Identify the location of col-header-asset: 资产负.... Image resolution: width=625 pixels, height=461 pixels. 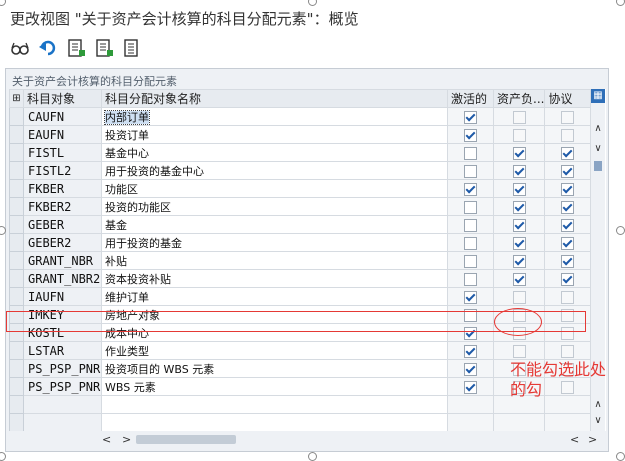
(519, 98).